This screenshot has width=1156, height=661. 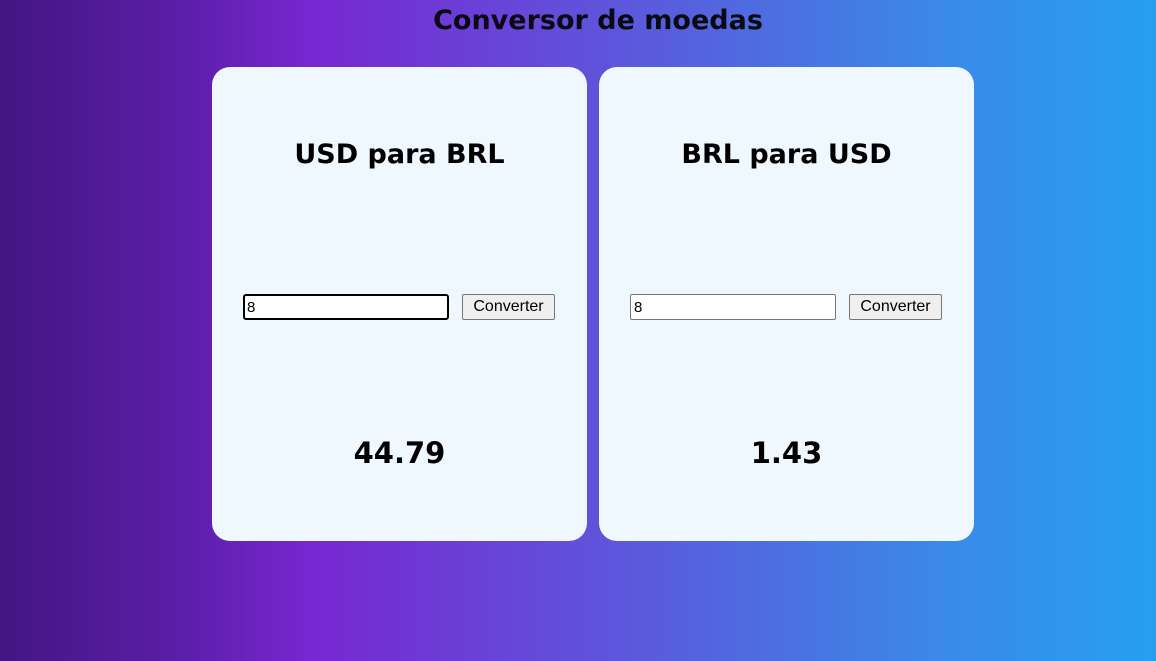 I want to click on page-title: Conversor de moedas, so click(x=598, y=20).